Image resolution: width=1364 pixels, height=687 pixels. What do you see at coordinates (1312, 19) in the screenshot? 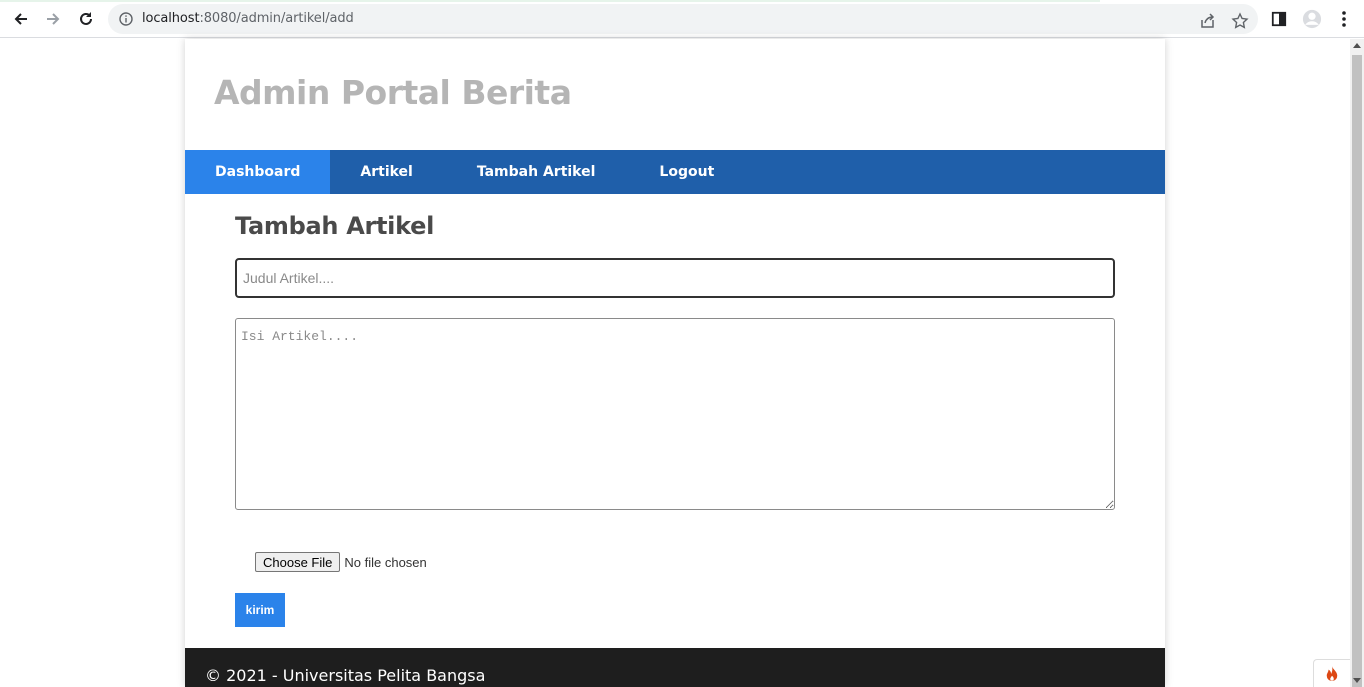
I see `profile-icon` at bounding box center [1312, 19].